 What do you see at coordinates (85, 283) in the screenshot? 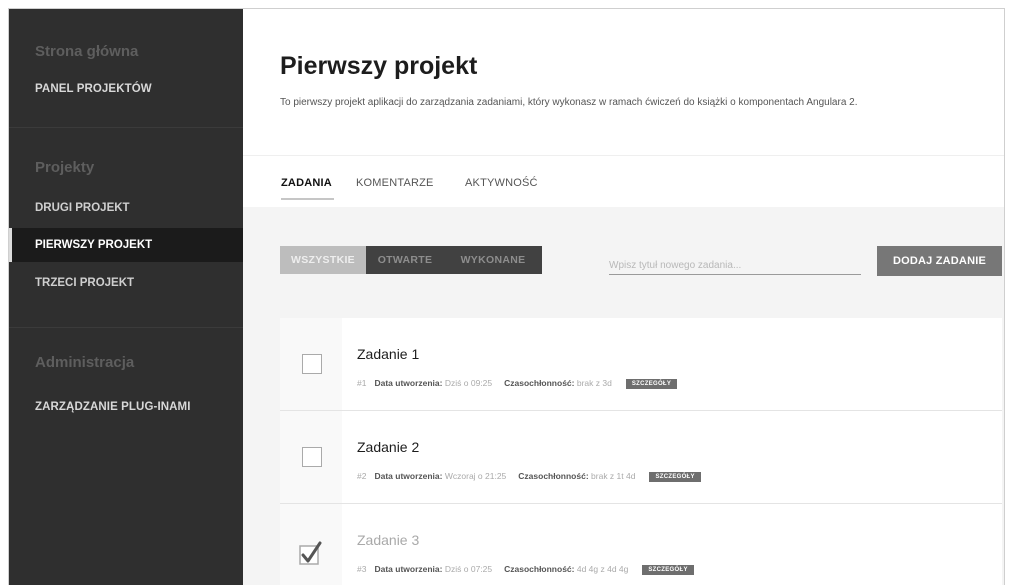
I see `sidebar-item-label: TRZECI PROJEKT` at bounding box center [85, 283].